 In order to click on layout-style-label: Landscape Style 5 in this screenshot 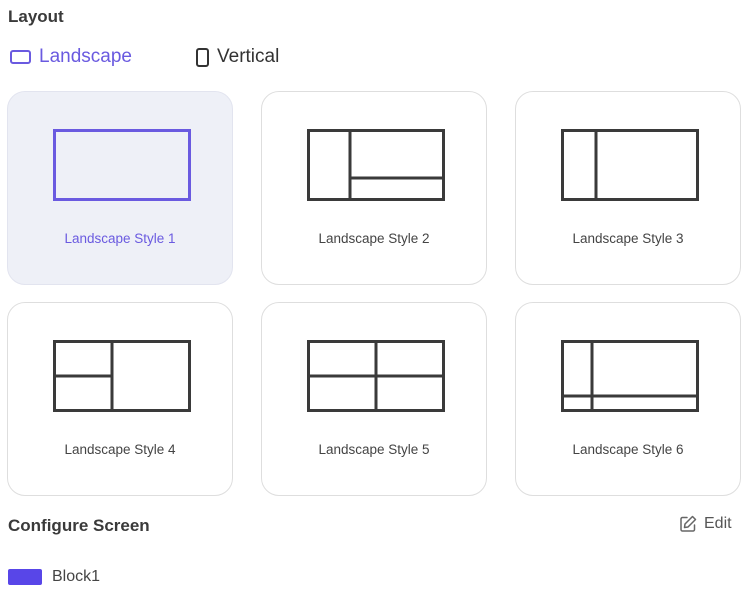, I will do `click(374, 449)`.